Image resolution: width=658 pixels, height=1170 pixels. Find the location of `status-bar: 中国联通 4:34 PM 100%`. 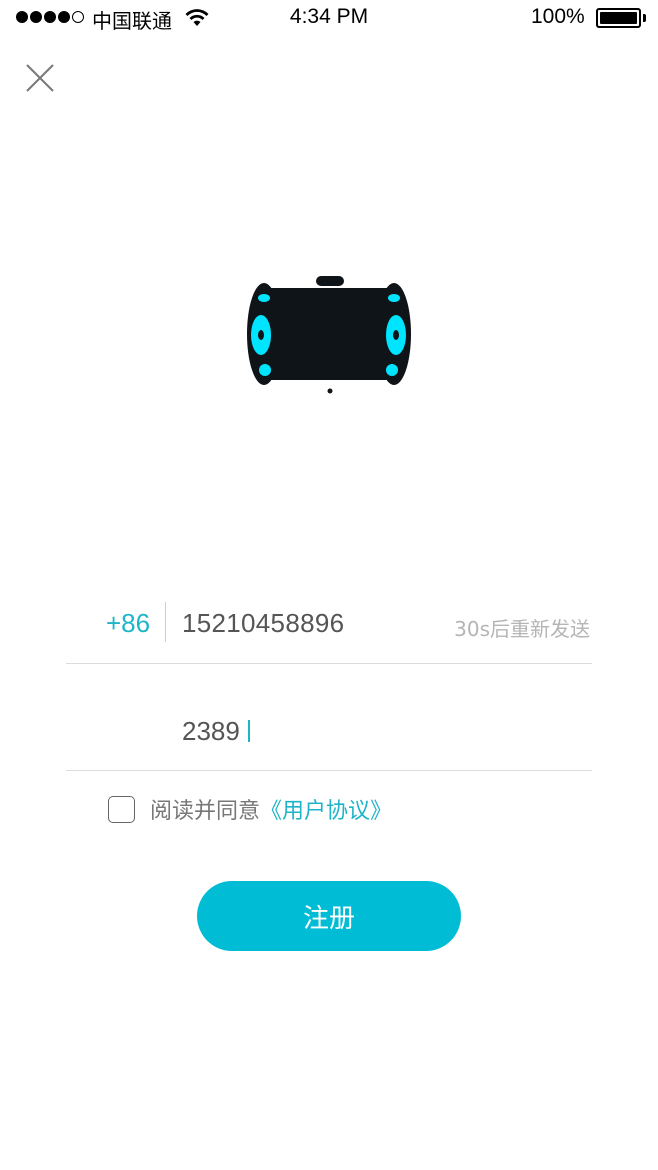

status-bar: 中国联通 4:34 PM 100% is located at coordinates (329, 18).